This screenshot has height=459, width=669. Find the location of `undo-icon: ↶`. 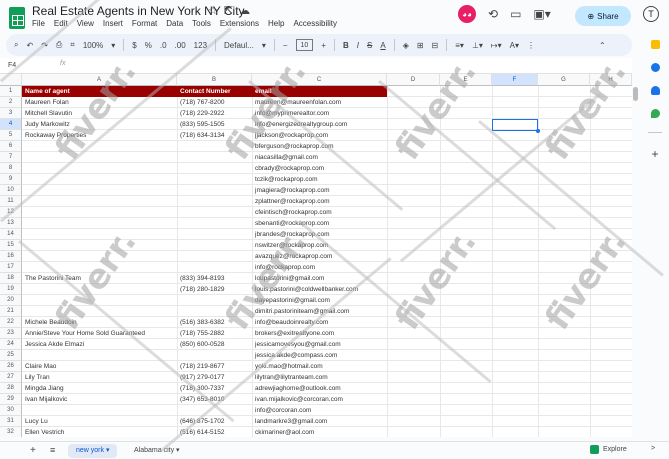

undo-icon: ↶ is located at coordinates (29, 45).